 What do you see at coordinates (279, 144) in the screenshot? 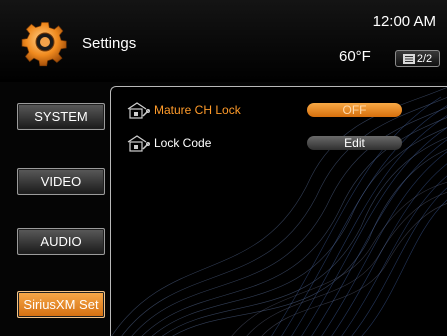
I see `settings-row-lock-code: Lock Code Edit` at bounding box center [279, 144].